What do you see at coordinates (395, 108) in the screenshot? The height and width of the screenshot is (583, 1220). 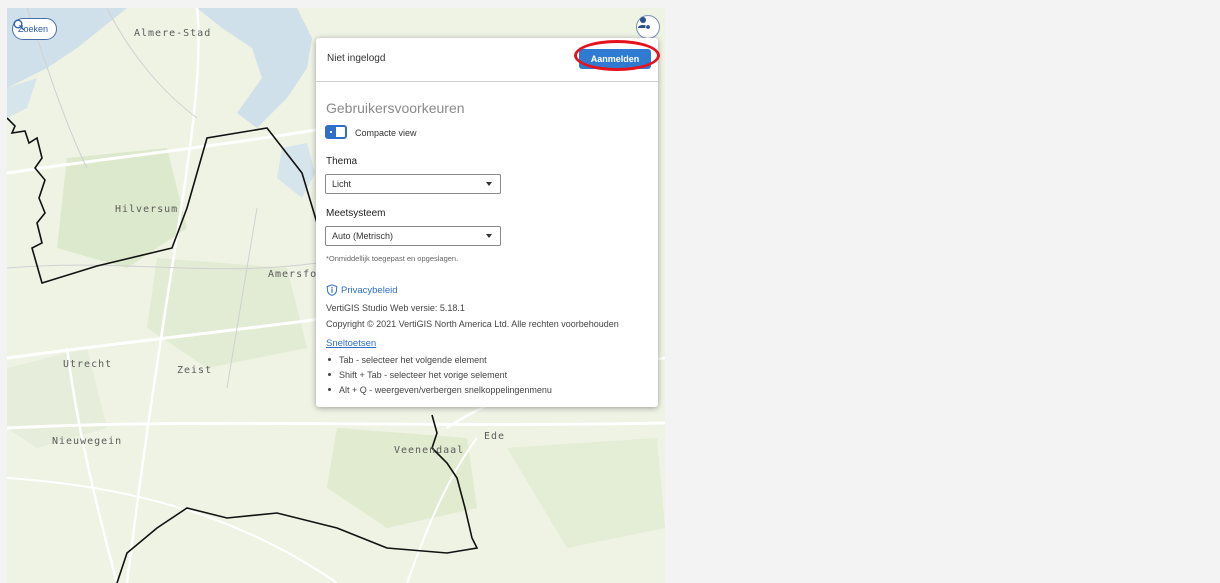 I see `preferences-title: Gebruikersvoorkeuren` at bounding box center [395, 108].